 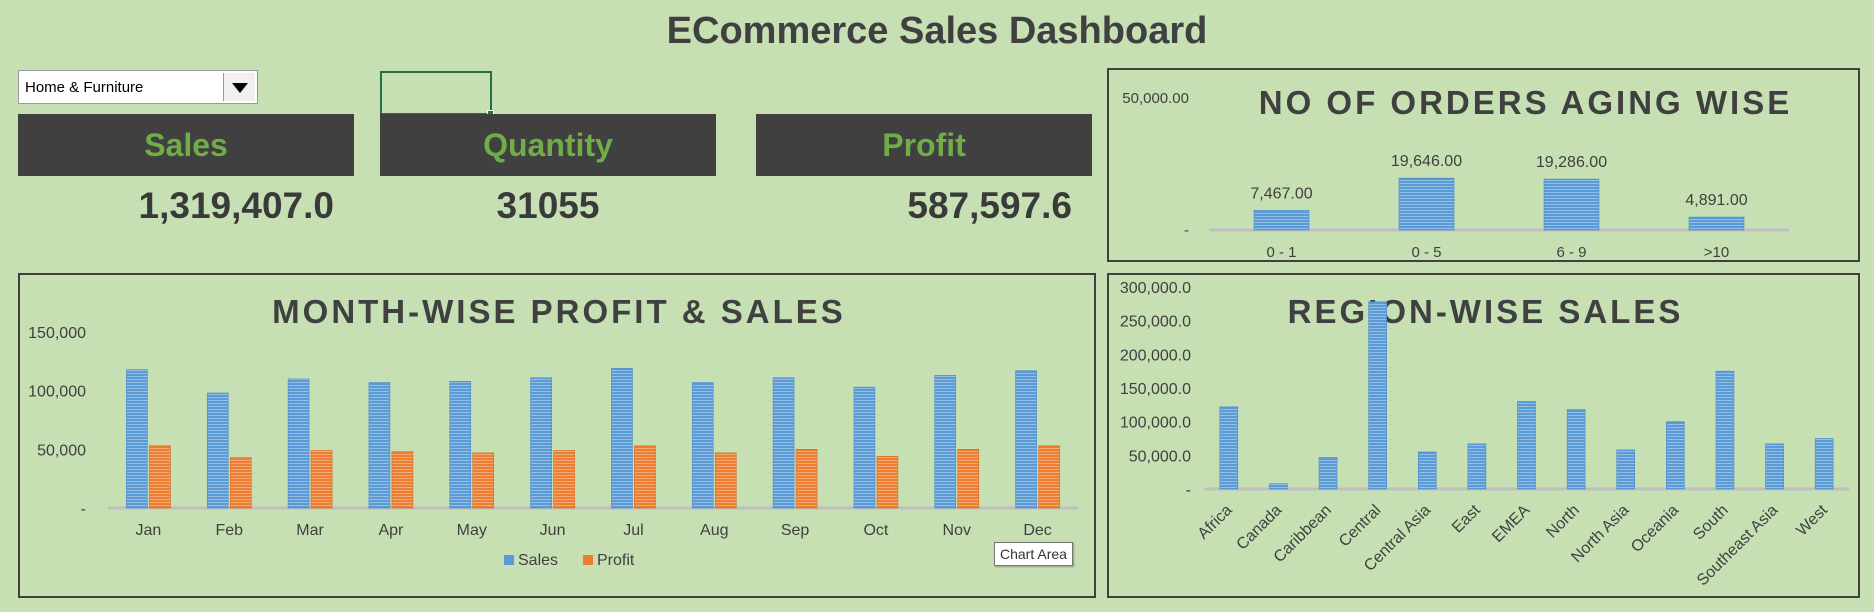 I want to click on legend-label: Sales, so click(x=538, y=560).